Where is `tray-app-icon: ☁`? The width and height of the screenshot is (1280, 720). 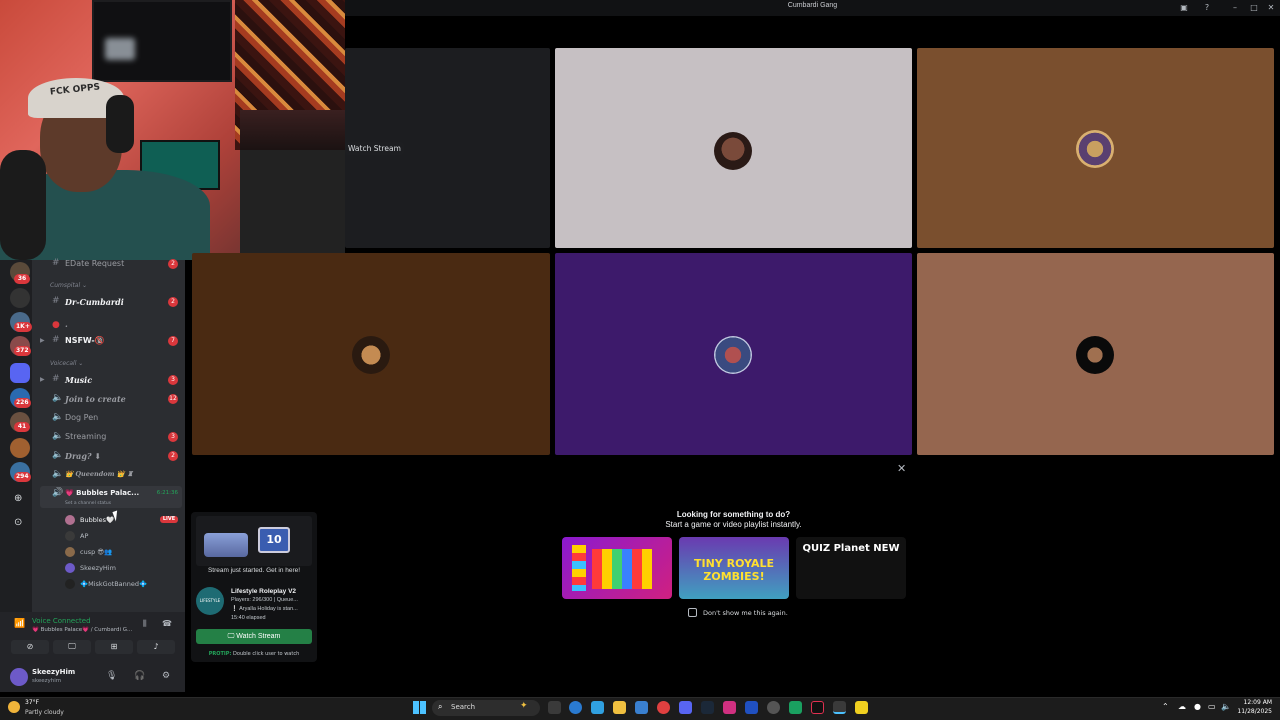 tray-app-icon: ☁ is located at coordinates (1182, 706).